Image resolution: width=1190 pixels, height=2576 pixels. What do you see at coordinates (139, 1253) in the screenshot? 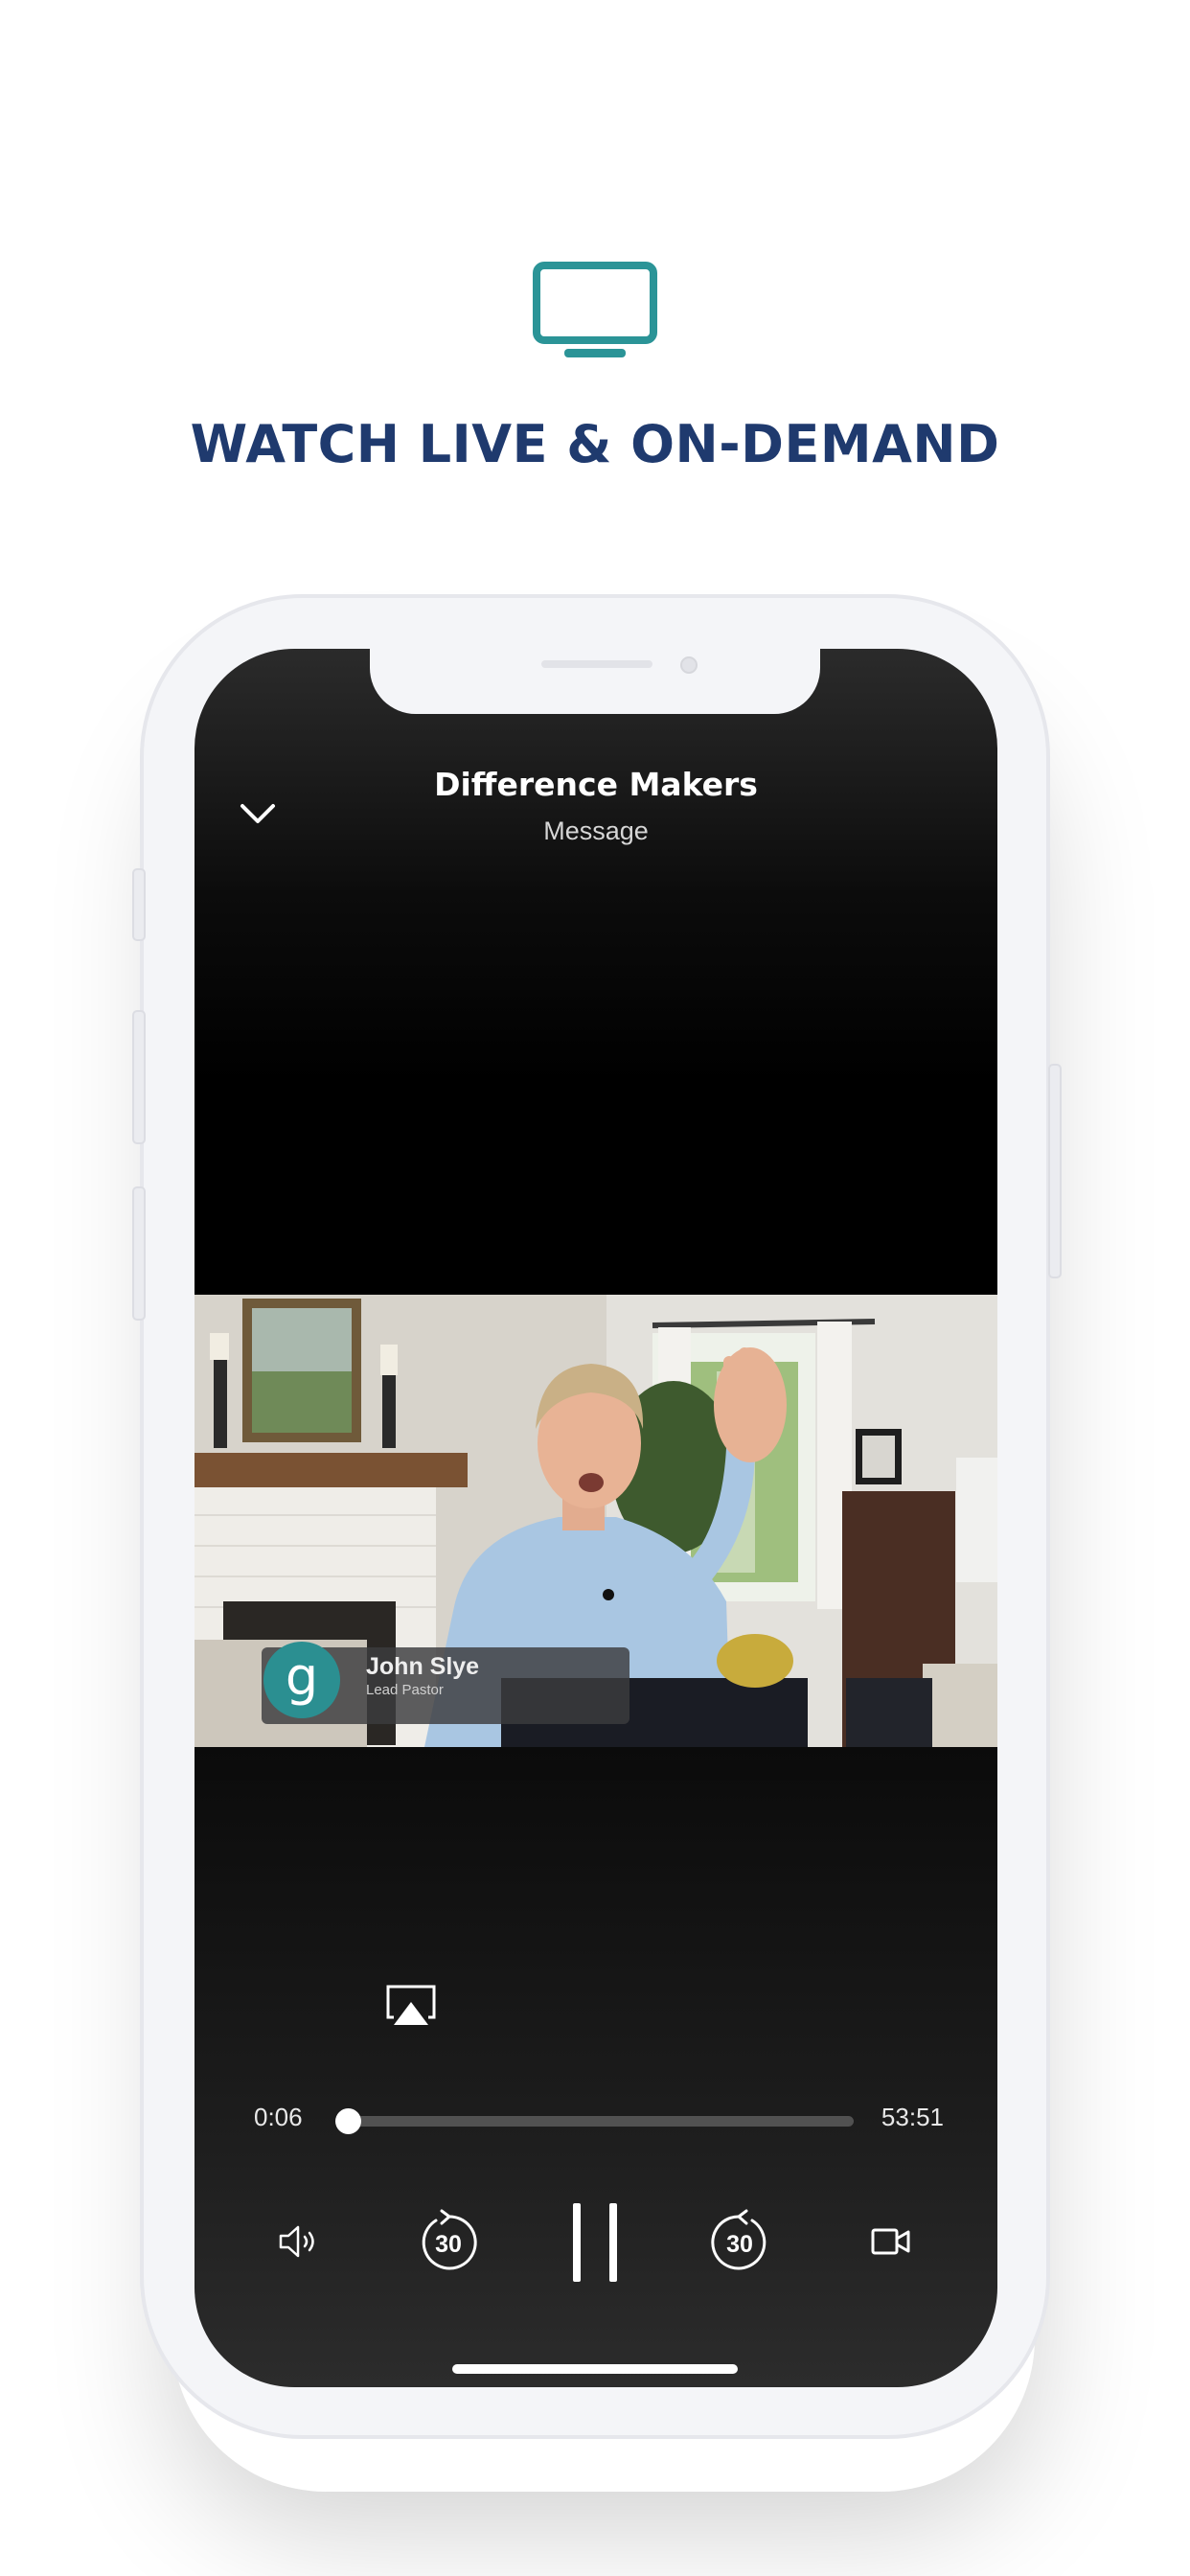
I see `phone-volume-down` at bounding box center [139, 1253].